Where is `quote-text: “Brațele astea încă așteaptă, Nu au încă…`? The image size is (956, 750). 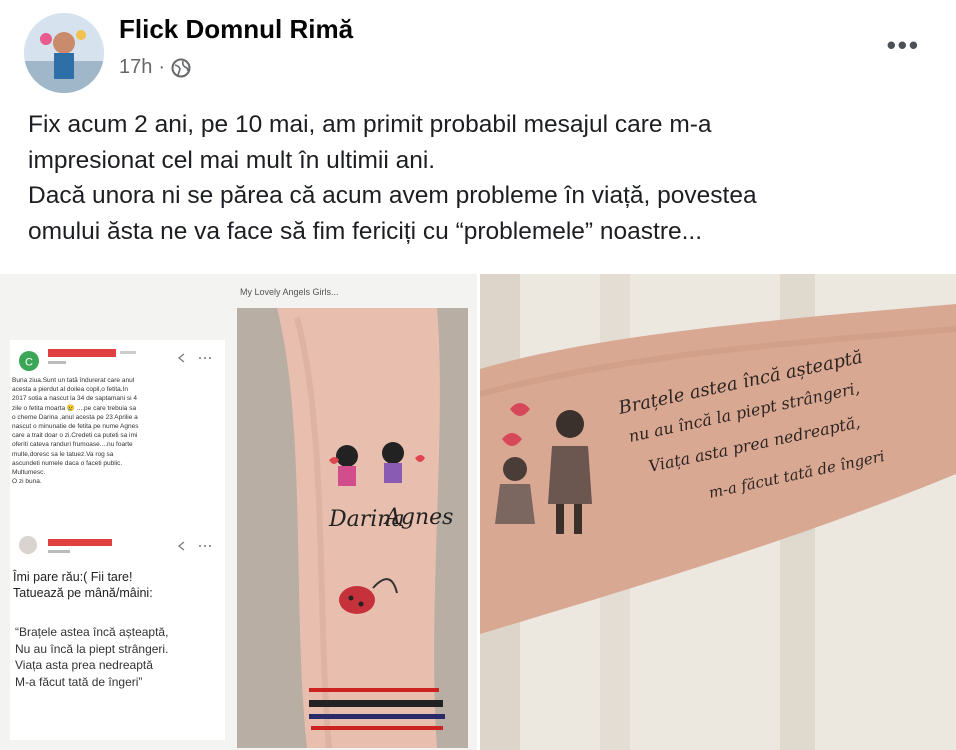 quote-text: “Brațele astea încă așteaptă, Nu au încă… is located at coordinates (120, 657).